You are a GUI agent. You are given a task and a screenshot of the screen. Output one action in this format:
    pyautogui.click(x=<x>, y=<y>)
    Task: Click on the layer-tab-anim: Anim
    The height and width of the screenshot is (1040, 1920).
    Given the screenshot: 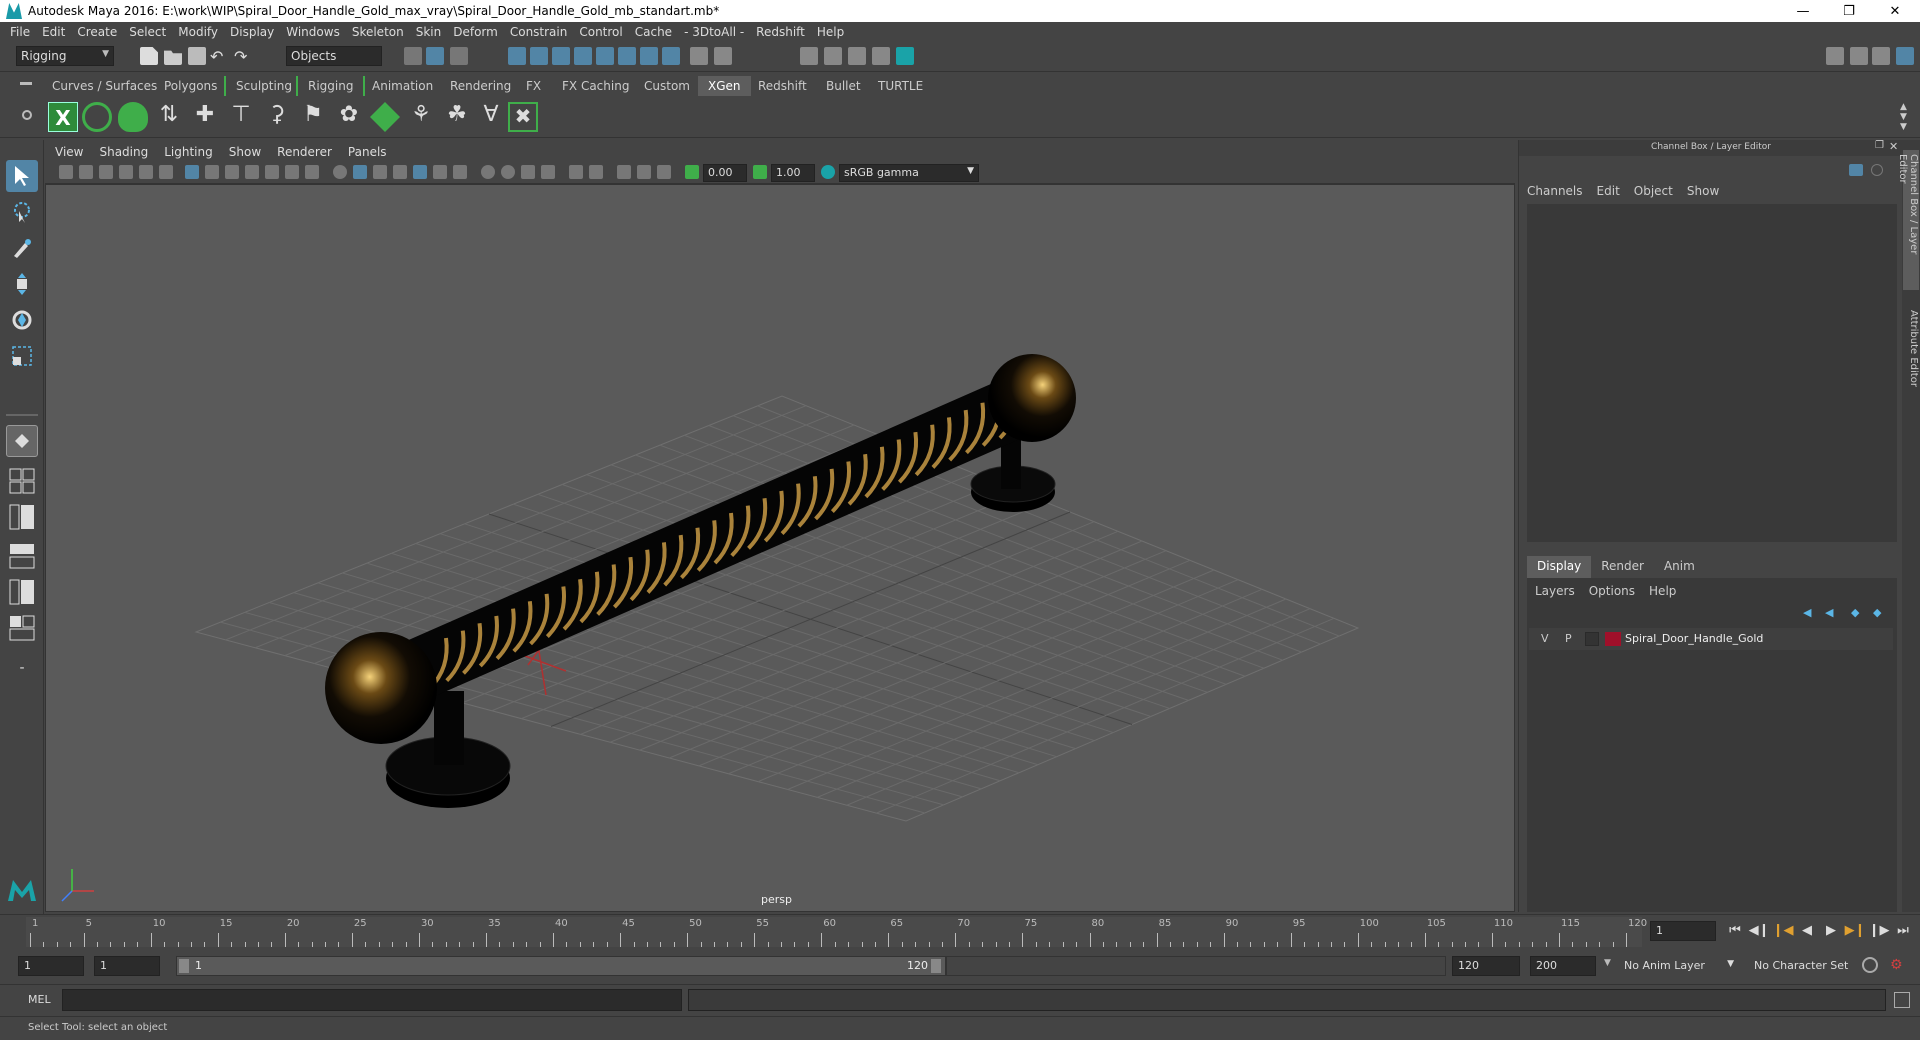 What is the action you would take?
    pyautogui.click(x=1679, y=567)
    